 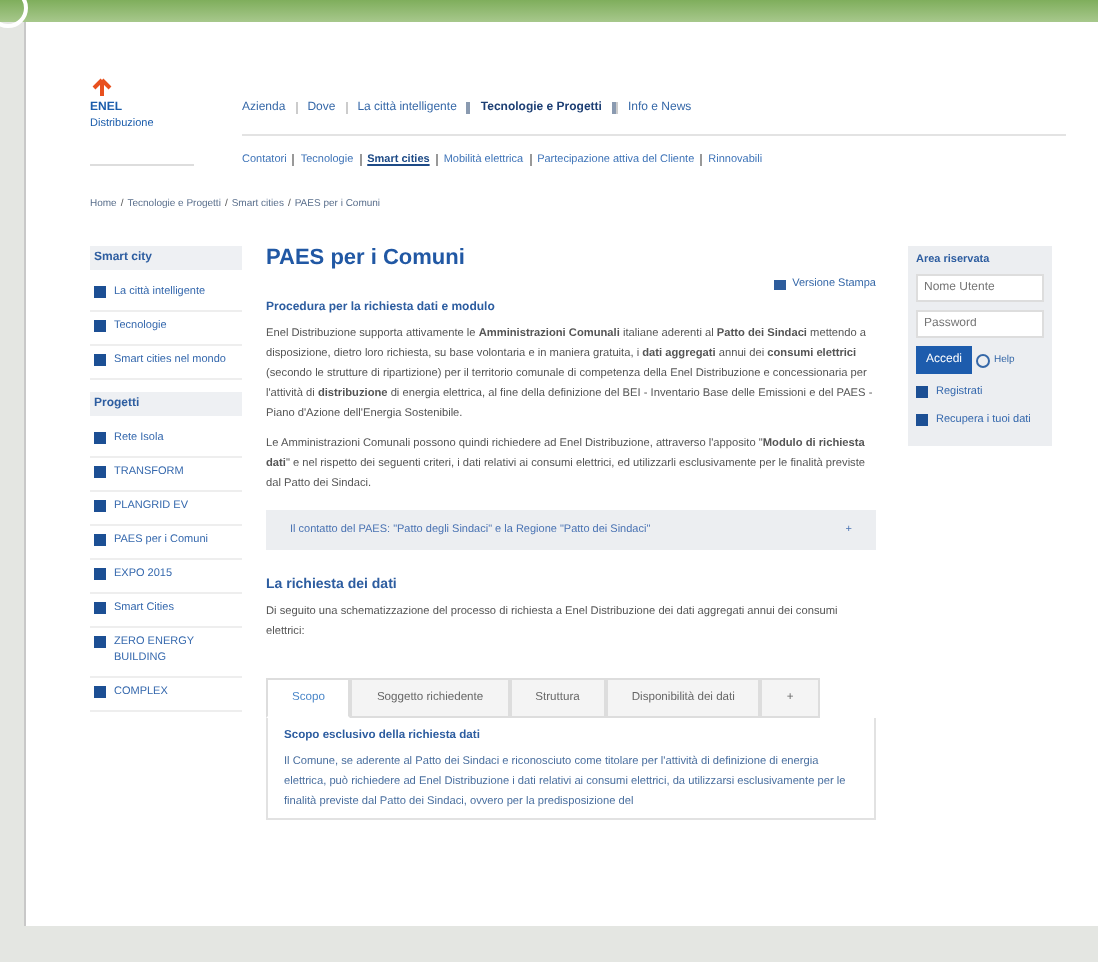 I want to click on help-icon, so click(x=983, y=360).